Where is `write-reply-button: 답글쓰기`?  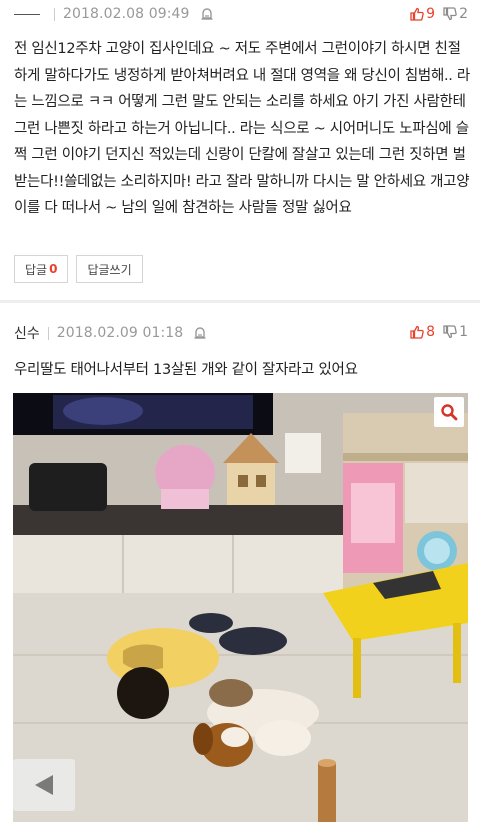
write-reply-button: 답글쓰기 is located at coordinates (109, 269).